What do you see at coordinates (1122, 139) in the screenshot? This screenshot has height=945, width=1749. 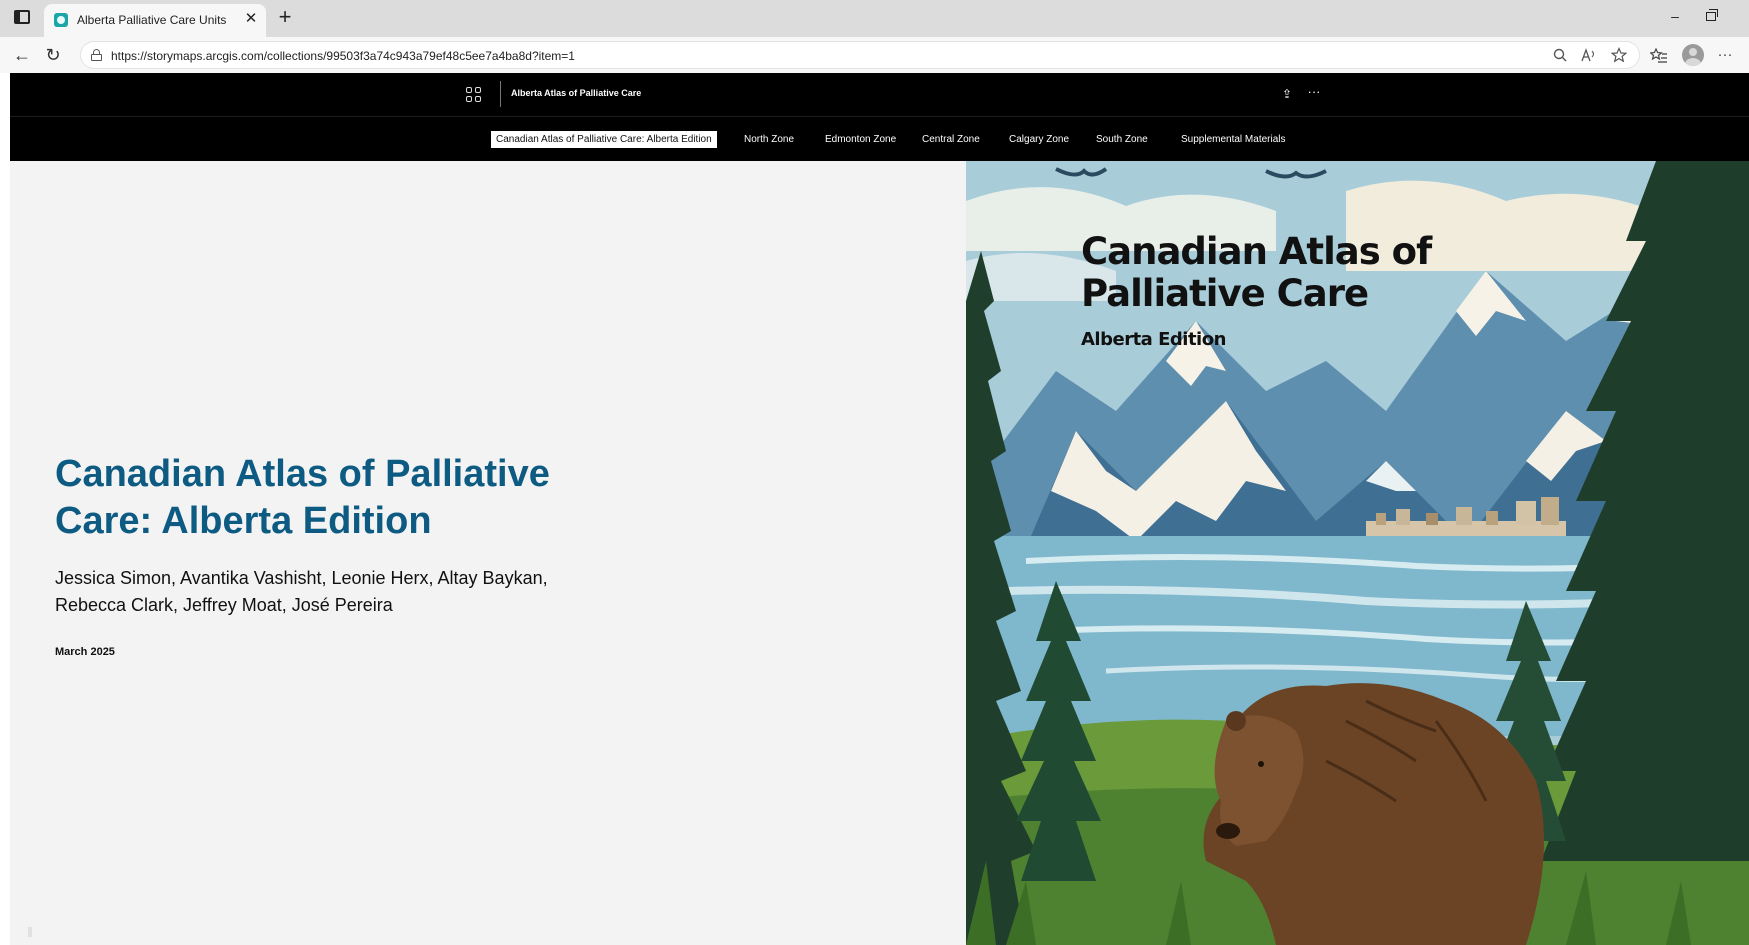 I see `nav-item-south-zone: South Zone` at bounding box center [1122, 139].